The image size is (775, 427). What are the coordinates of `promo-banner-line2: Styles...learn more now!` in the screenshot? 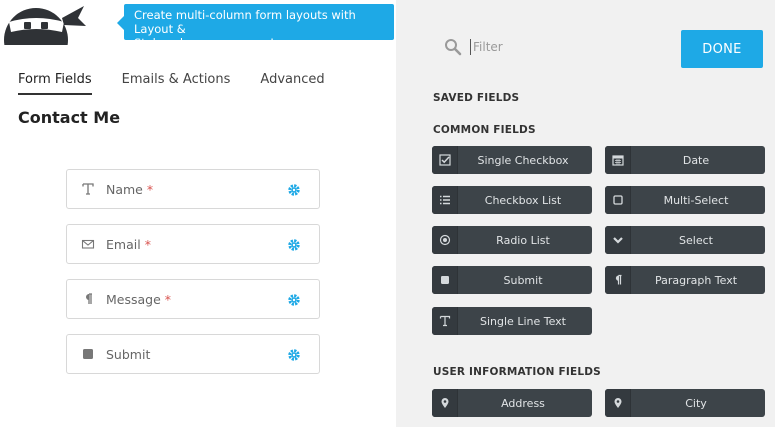 It's located at (204, 43).